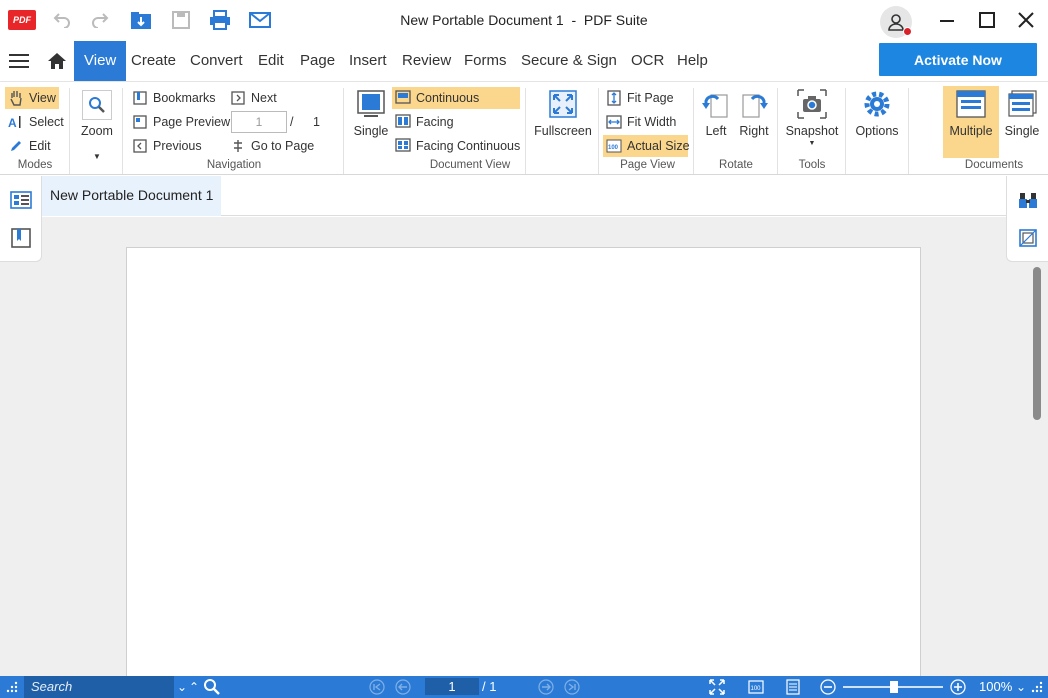  Describe the element at coordinates (569, 61) in the screenshot. I see `menu-secure-sign: Secure & Sign` at that location.